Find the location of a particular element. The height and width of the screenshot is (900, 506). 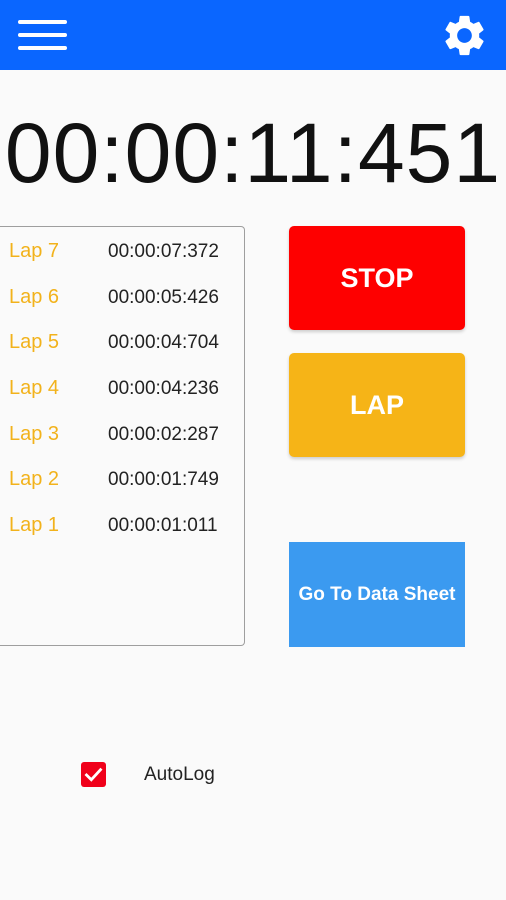

lap-label: Lap 3 is located at coordinates (34, 434).